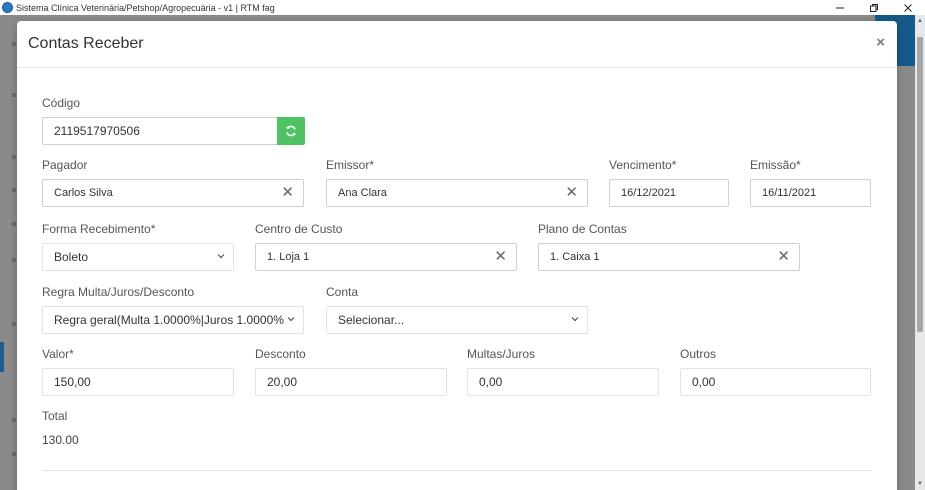 The width and height of the screenshot is (925, 490). Describe the element at coordinates (920, 484) in the screenshot. I see `scroll-down-icon: ▼` at that location.